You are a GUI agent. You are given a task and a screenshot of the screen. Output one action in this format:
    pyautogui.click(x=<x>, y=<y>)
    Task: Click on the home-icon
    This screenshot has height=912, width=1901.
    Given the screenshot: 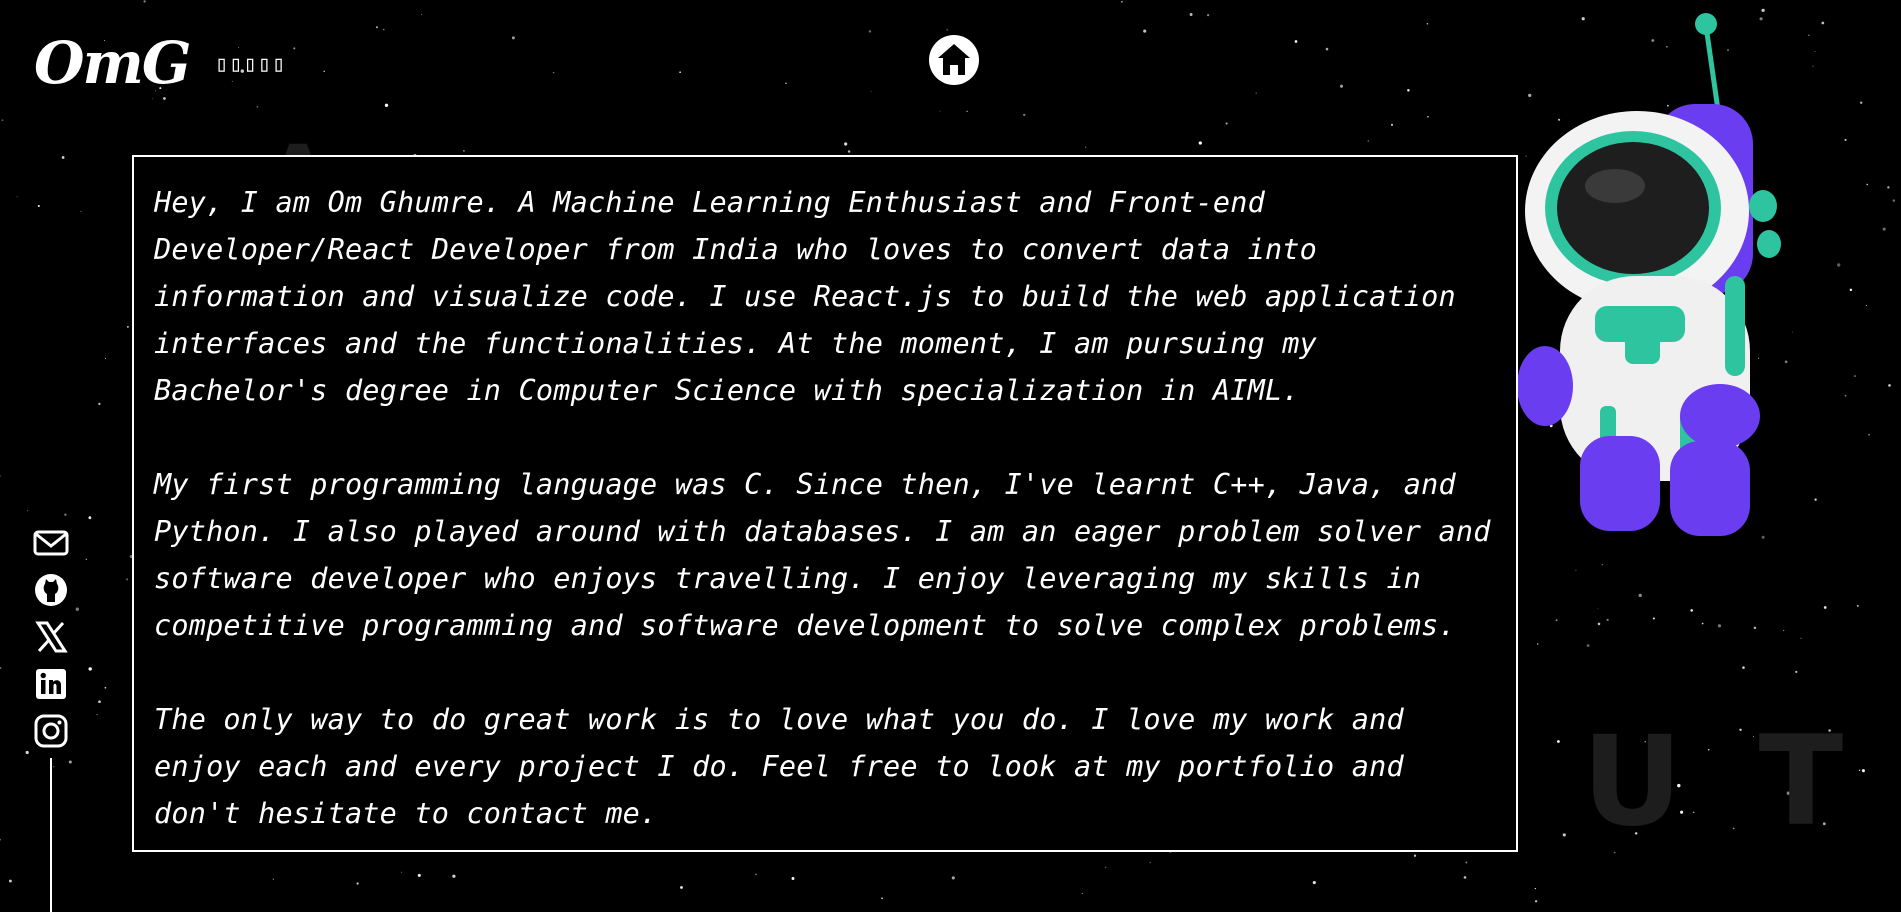 What is the action you would take?
    pyautogui.click(x=954, y=60)
    